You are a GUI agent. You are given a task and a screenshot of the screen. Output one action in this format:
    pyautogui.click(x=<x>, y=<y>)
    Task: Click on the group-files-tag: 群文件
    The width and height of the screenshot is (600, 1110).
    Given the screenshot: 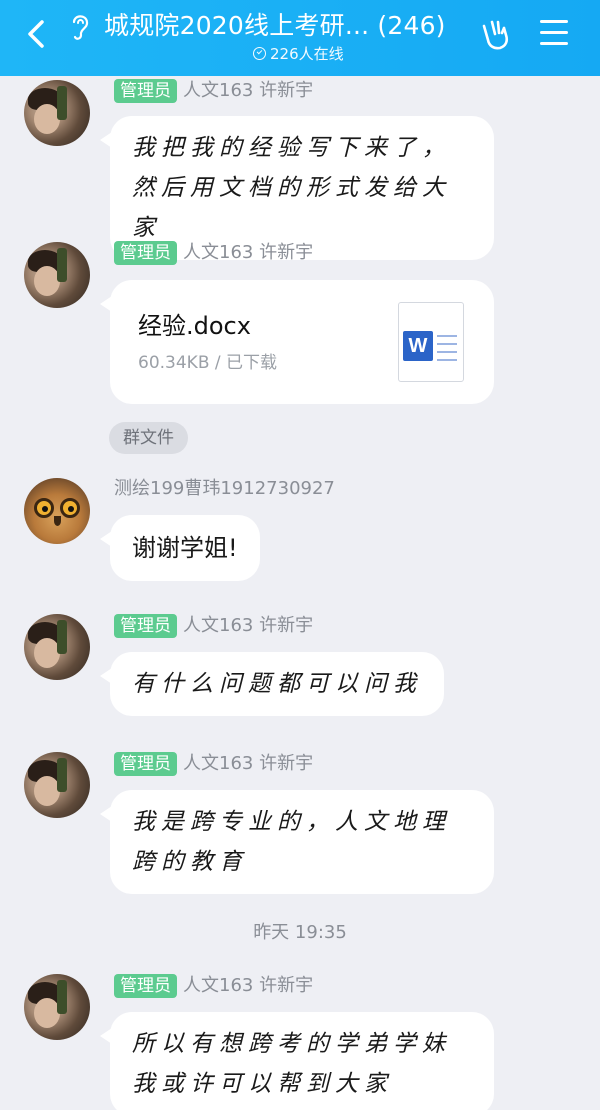 What is the action you would take?
    pyautogui.click(x=148, y=438)
    